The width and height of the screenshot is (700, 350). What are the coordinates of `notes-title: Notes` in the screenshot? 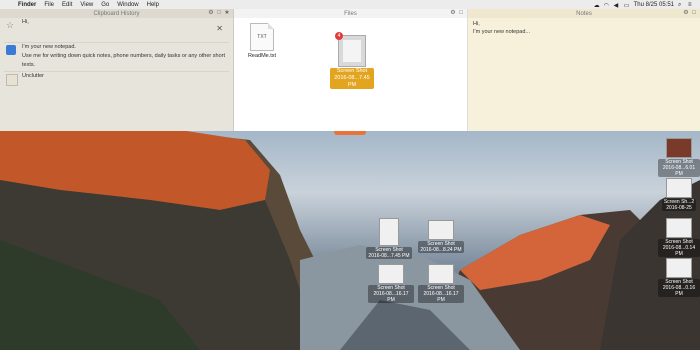 It's located at (584, 13).